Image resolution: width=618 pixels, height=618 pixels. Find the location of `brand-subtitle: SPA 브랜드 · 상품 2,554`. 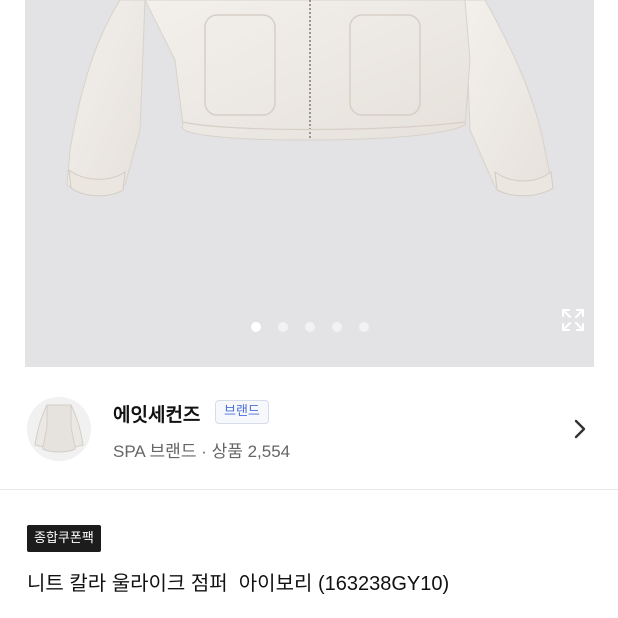

brand-subtitle: SPA 브랜드 · 상품 2,554 is located at coordinates (202, 451).